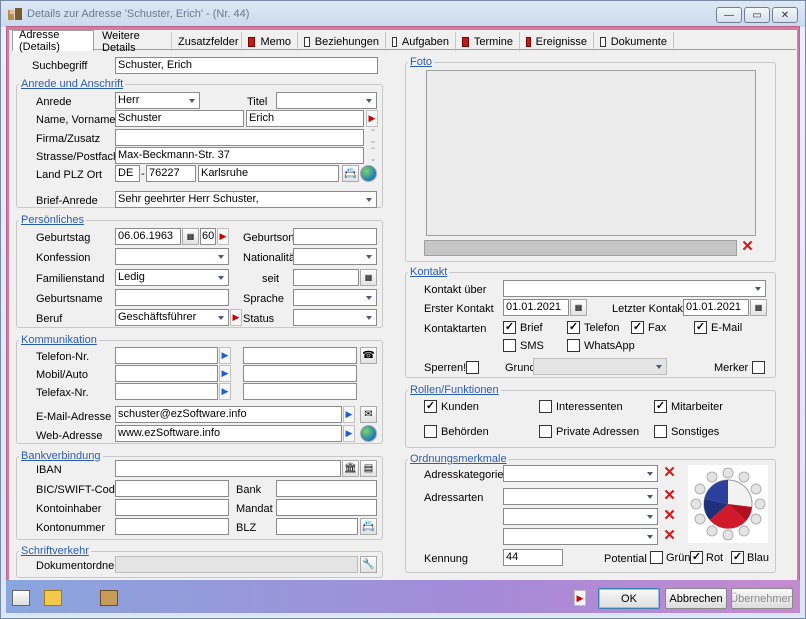 The width and height of the screenshot is (806, 619). What do you see at coordinates (349, 433) in the screenshot?
I see `web-open-button: ▶` at bounding box center [349, 433].